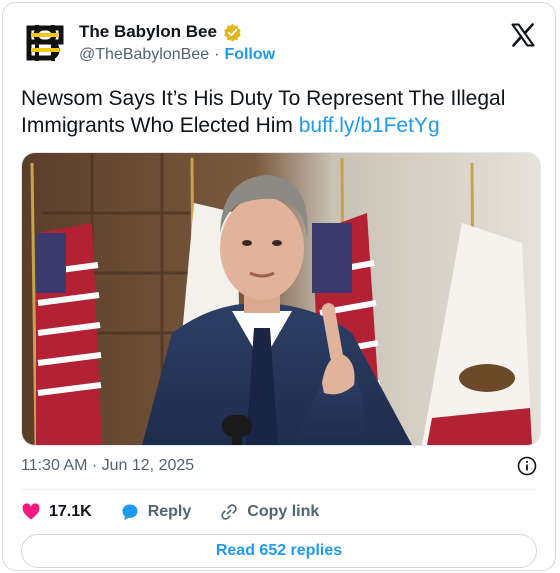  I want to click on tweet-link: buff.ly/b1FetYg, so click(369, 125).